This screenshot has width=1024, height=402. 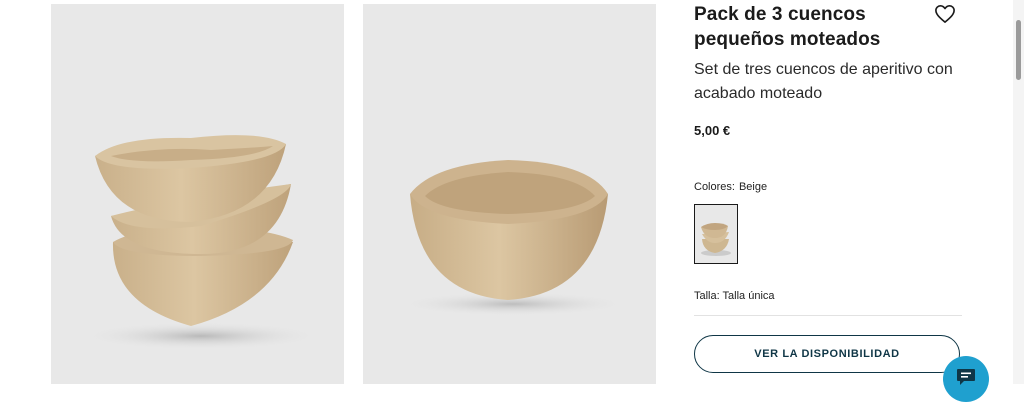 I want to click on size-value: Talla única, so click(x=748, y=296).